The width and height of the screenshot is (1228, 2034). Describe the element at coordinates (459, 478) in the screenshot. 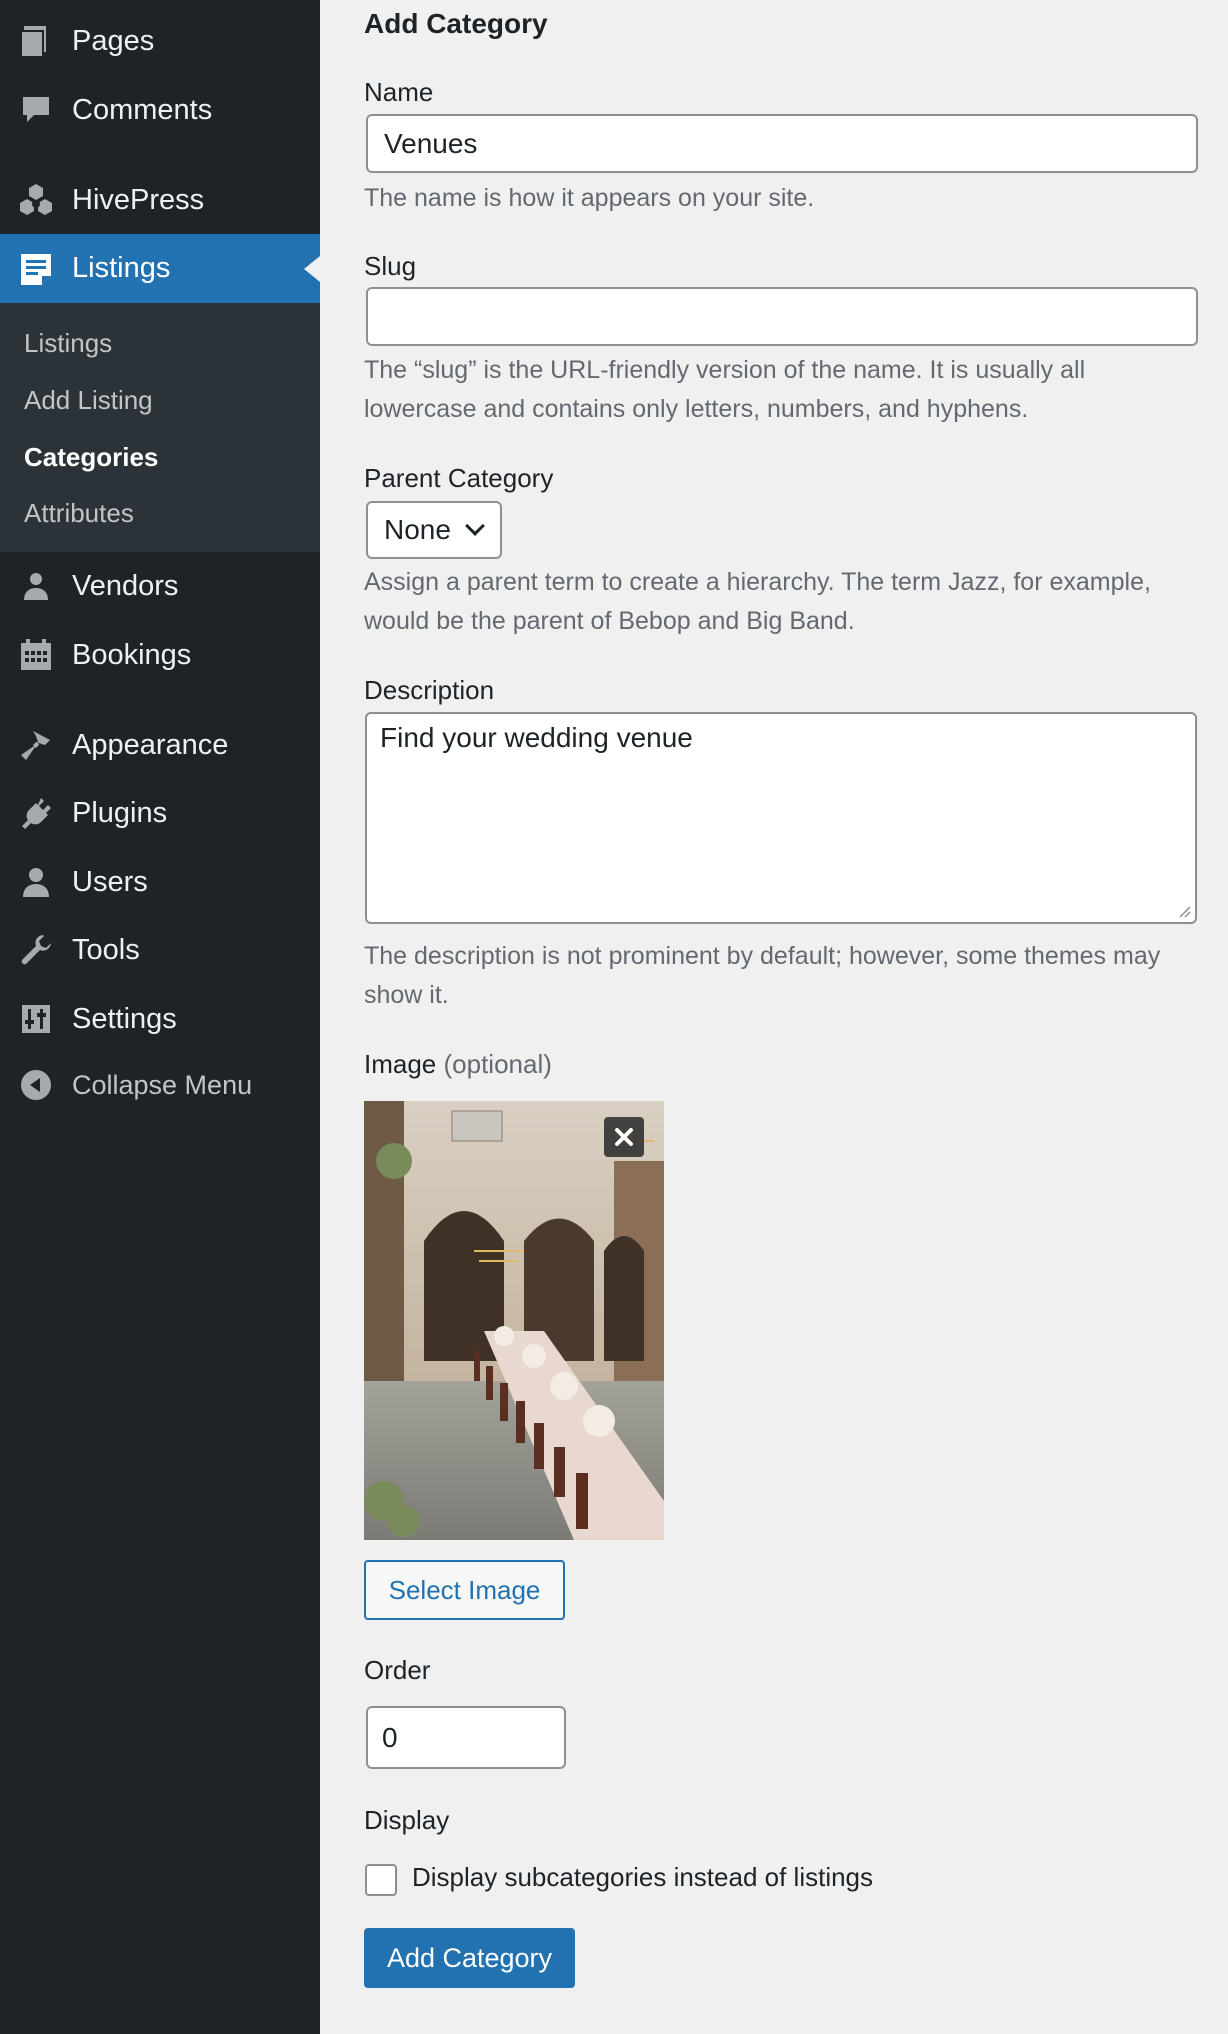

I see `parent-category-label: Parent Category` at that location.